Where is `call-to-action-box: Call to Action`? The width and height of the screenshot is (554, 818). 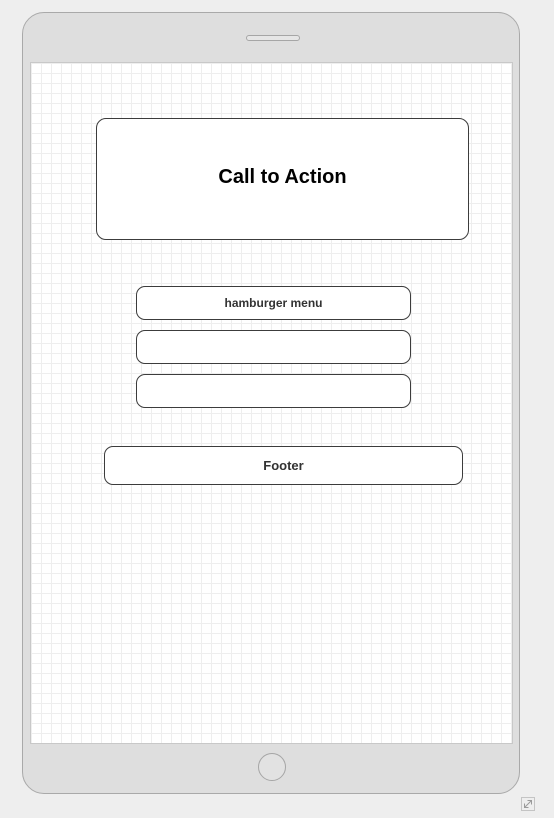 call-to-action-box: Call to Action is located at coordinates (282, 179).